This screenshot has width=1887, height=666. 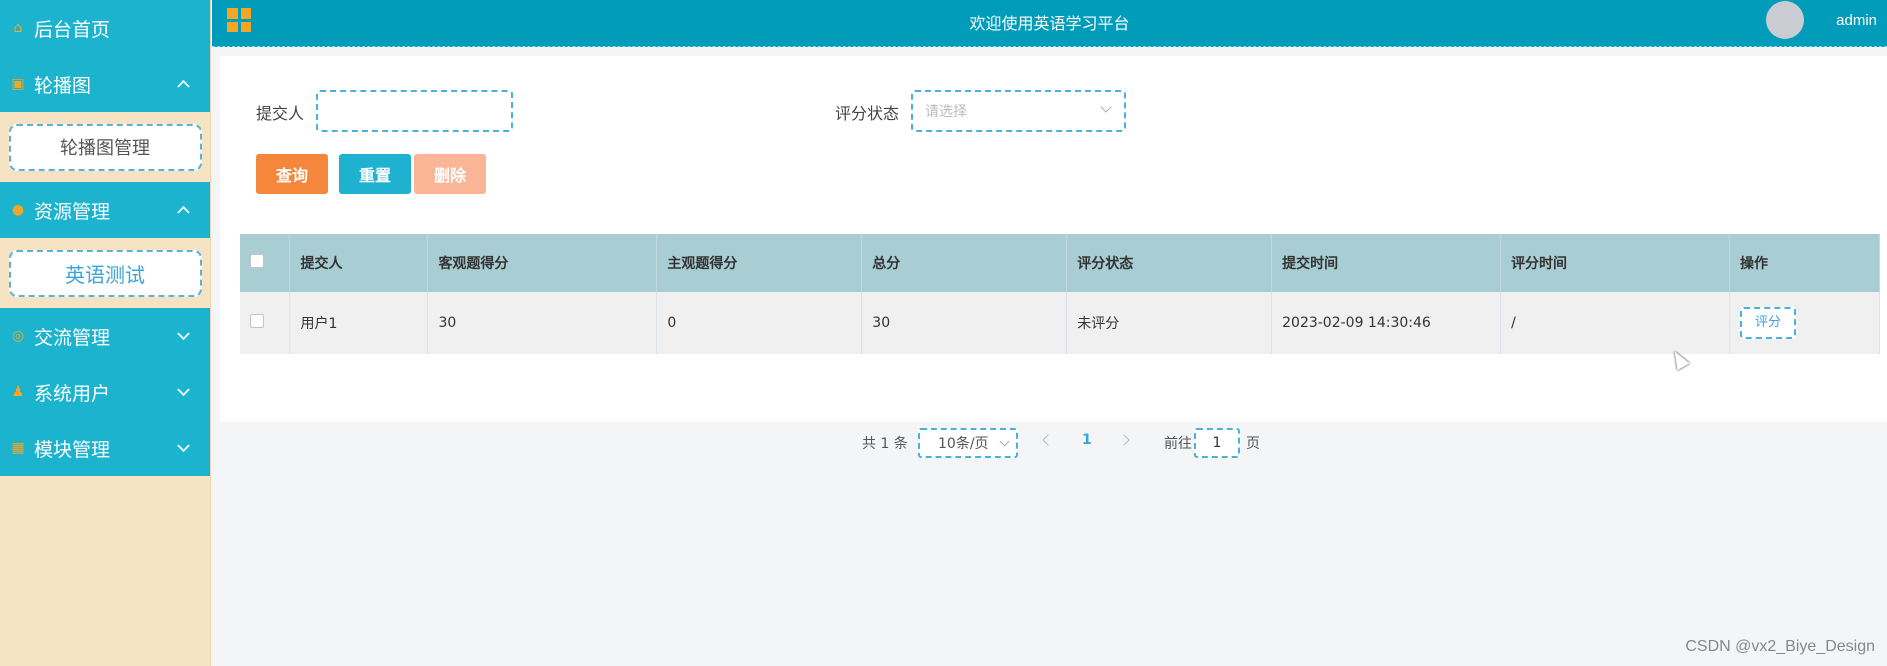 What do you see at coordinates (63, 85) in the screenshot?
I see `sidebar-item-label: 轮播图` at bounding box center [63, 85].